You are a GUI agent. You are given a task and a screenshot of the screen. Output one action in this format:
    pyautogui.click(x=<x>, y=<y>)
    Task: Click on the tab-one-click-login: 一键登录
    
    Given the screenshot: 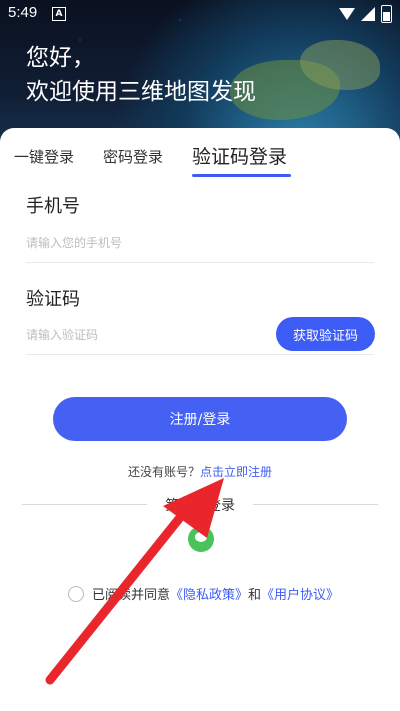 What is the action you would take?
    pyautogui.click(x=44, y=156)
    